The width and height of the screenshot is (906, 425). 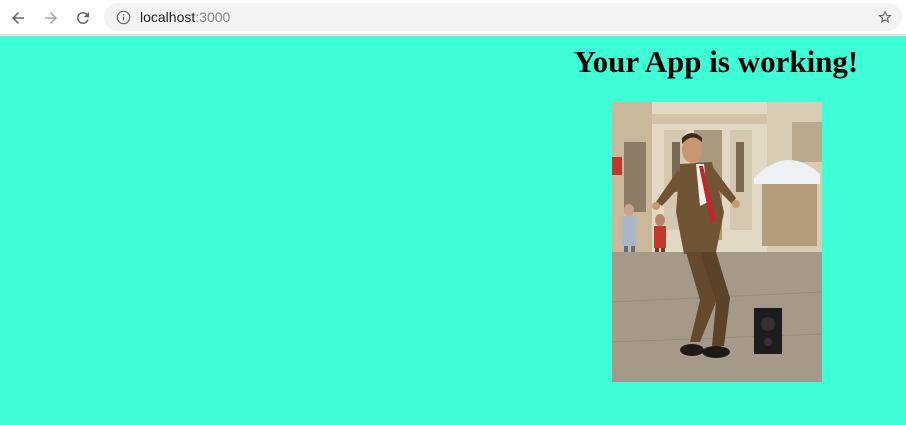 What do you see at coordinates (716, 61) in the screenshot?
I see `page-heading: Your App is working!` at bounding box center [716, 61].